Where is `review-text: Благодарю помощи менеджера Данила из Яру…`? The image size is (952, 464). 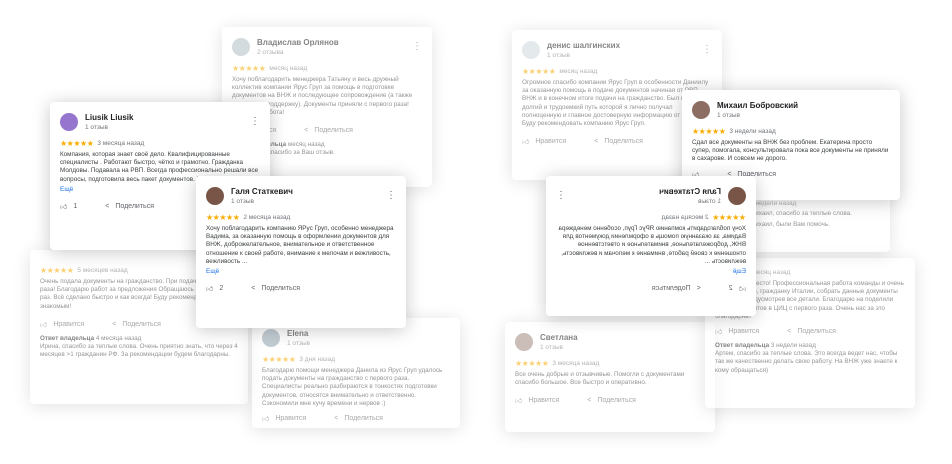
review-text: Благодарю помощи менеджера Данила из Яру… is located at coordinates (352, 387).